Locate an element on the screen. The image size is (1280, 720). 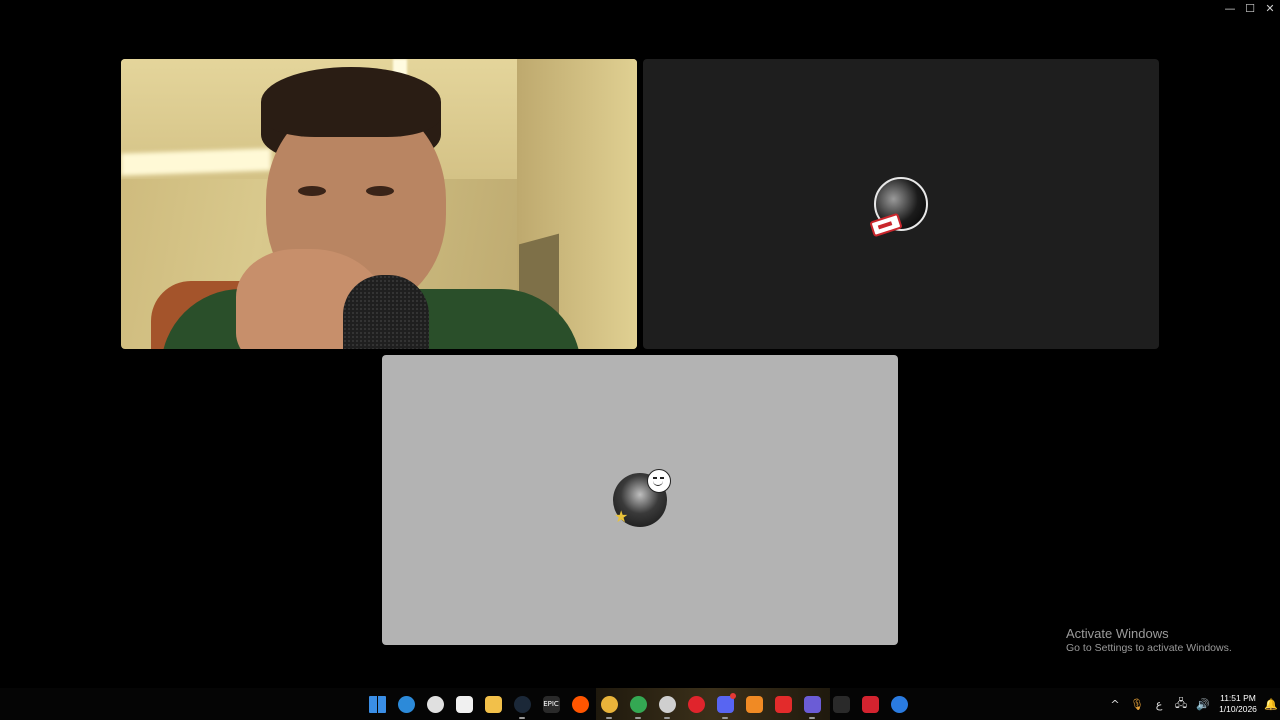
maximize-button: ☐ is located at coordinates (1250, 8).